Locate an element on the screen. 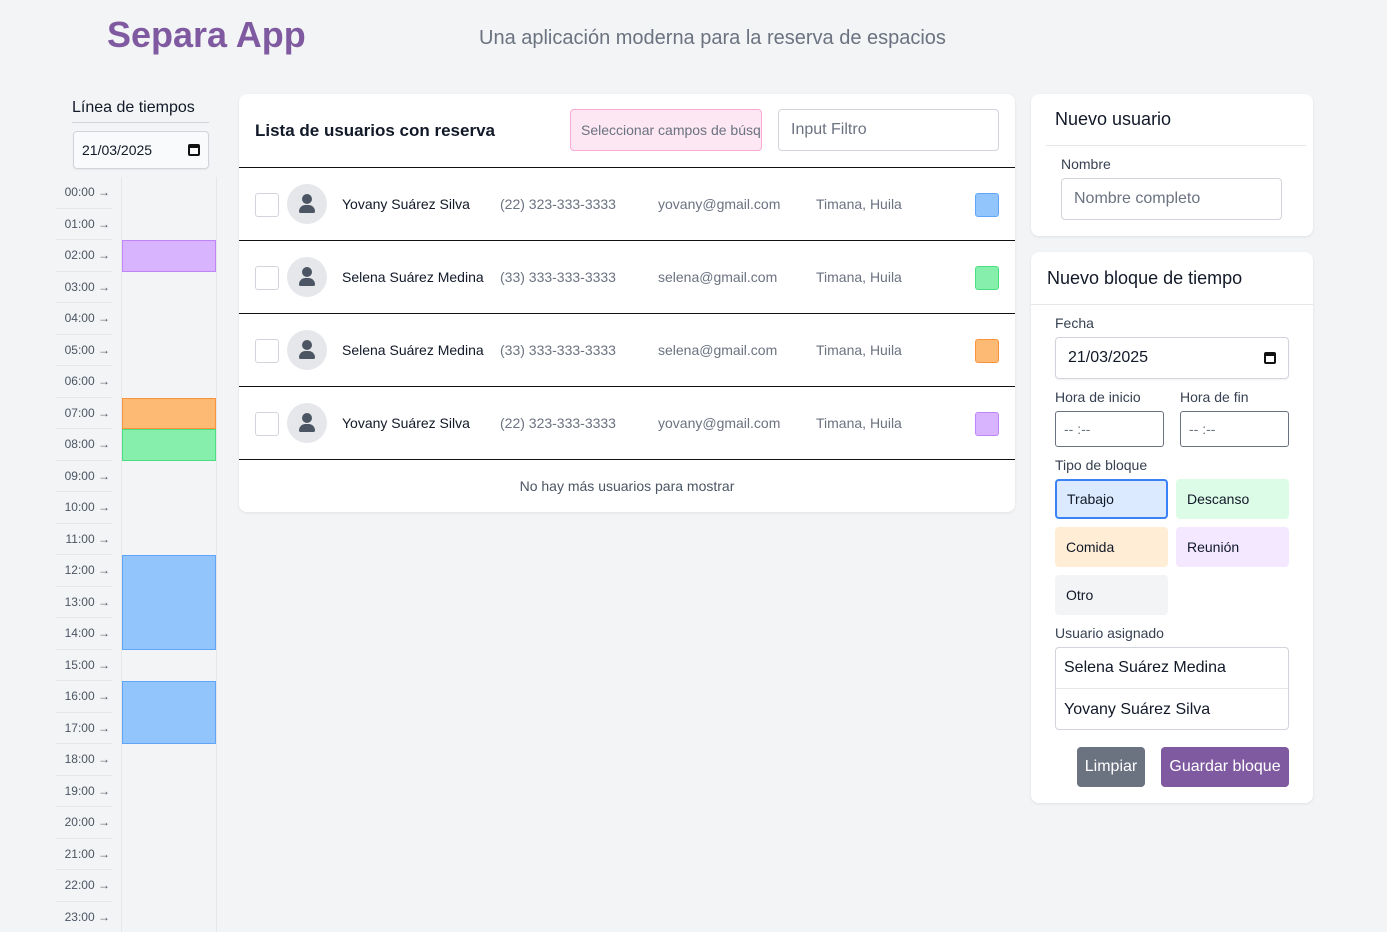 This screenshot has width=1387, height=932. start-time-input: -- :-- is located at coordinates (1109, 429).